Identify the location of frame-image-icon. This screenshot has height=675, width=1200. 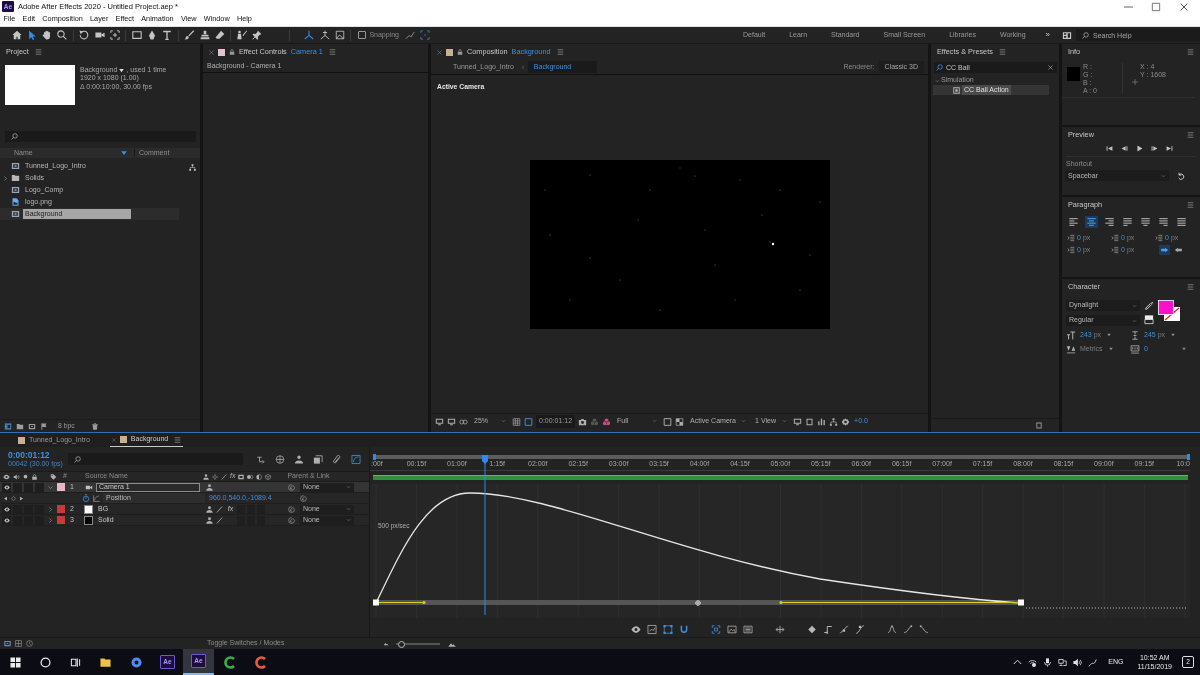
(732, 630).